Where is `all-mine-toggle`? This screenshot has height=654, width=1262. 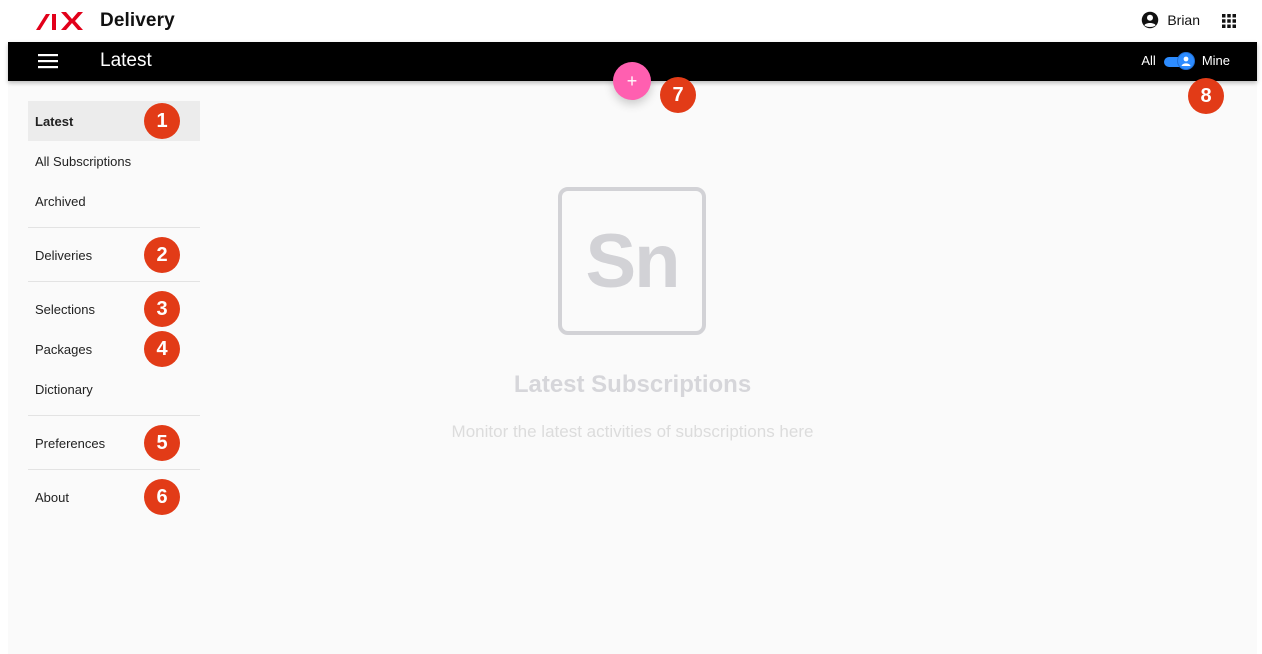 all-mine-toggle is located at coordinates (1179, 60).